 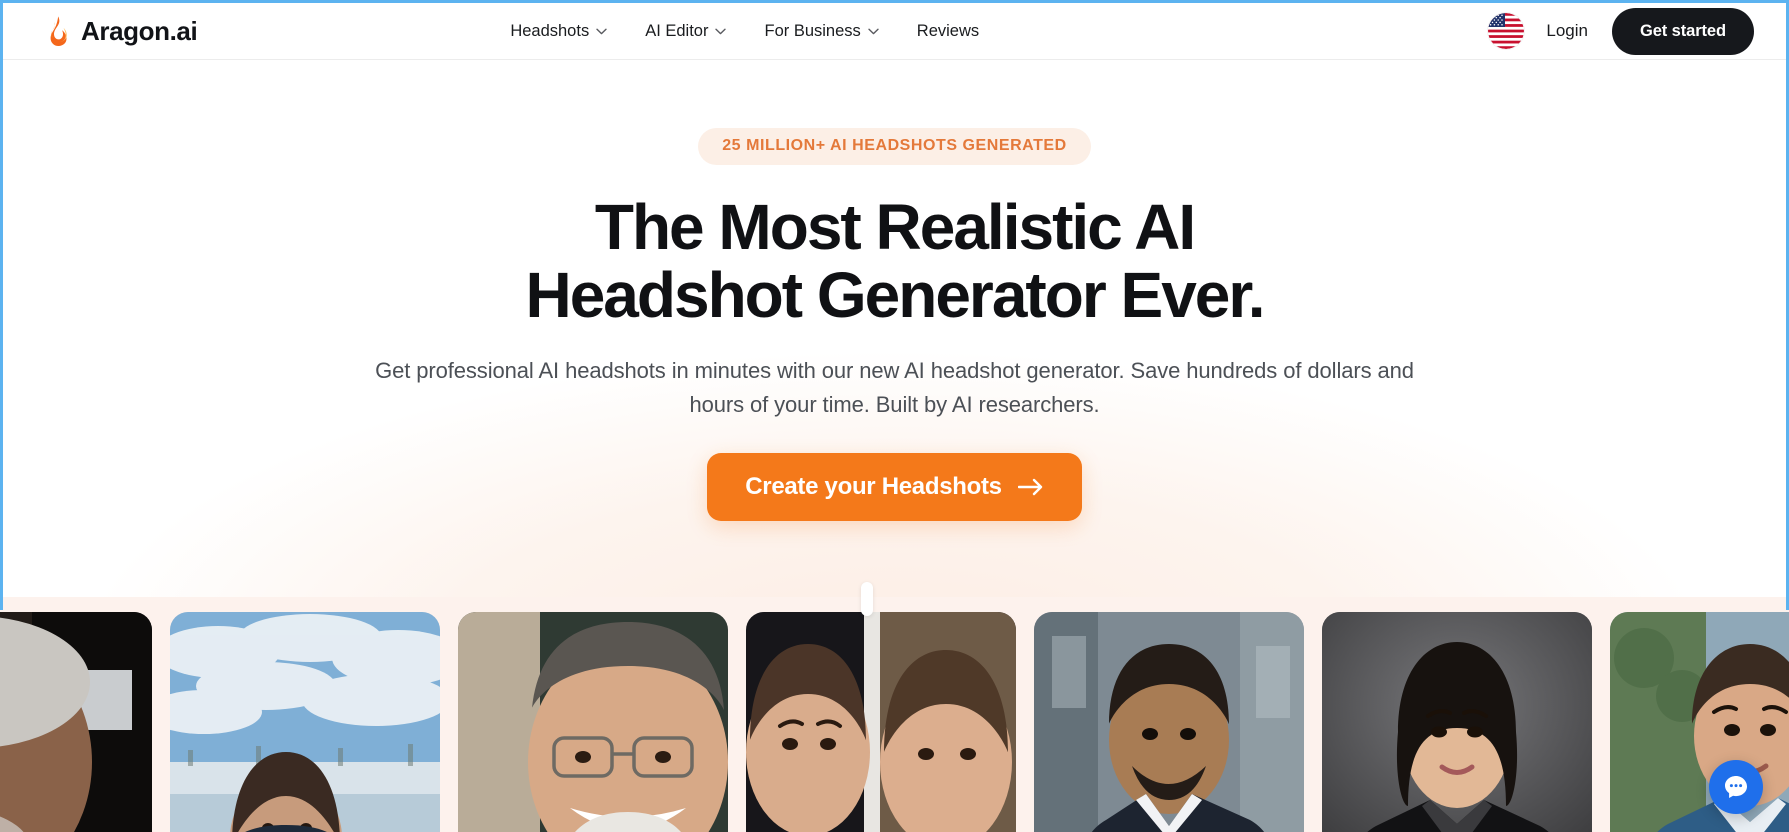 What do you see at coordinates (895, 227) in the screenshot?
I see `headline-line-1: The Most Realistic AI` at bounding box center [895, 227].